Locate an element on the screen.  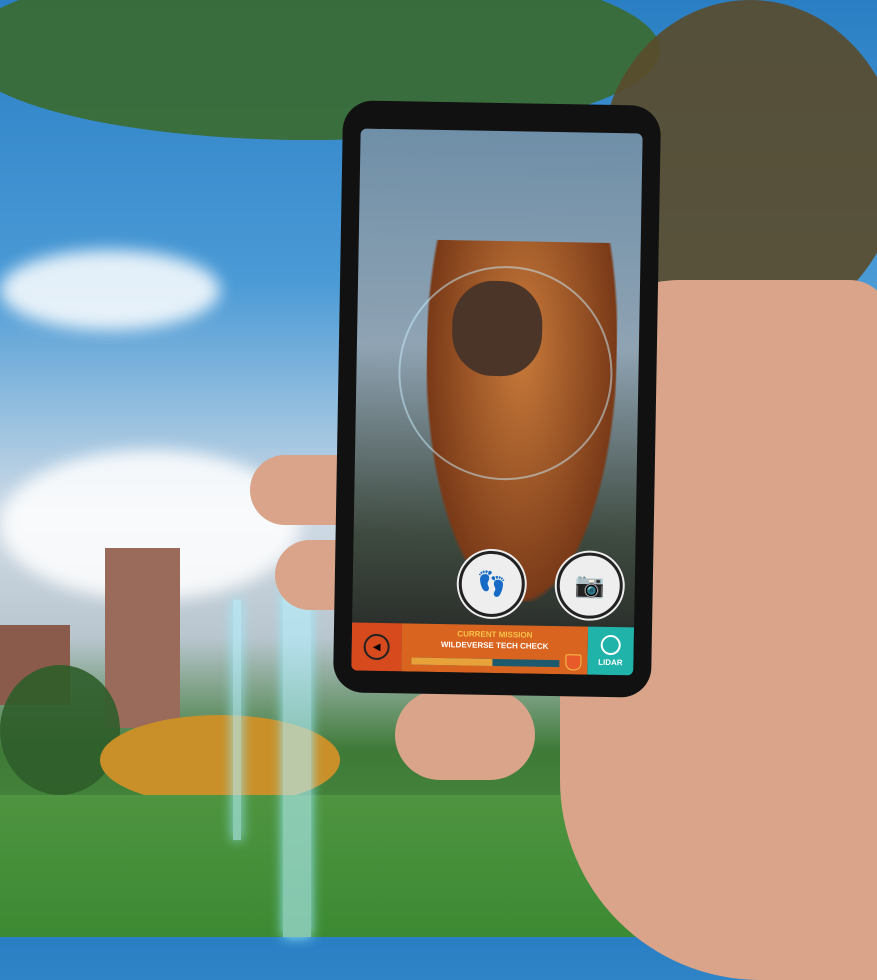
tree is located at coordinates (60, 730).